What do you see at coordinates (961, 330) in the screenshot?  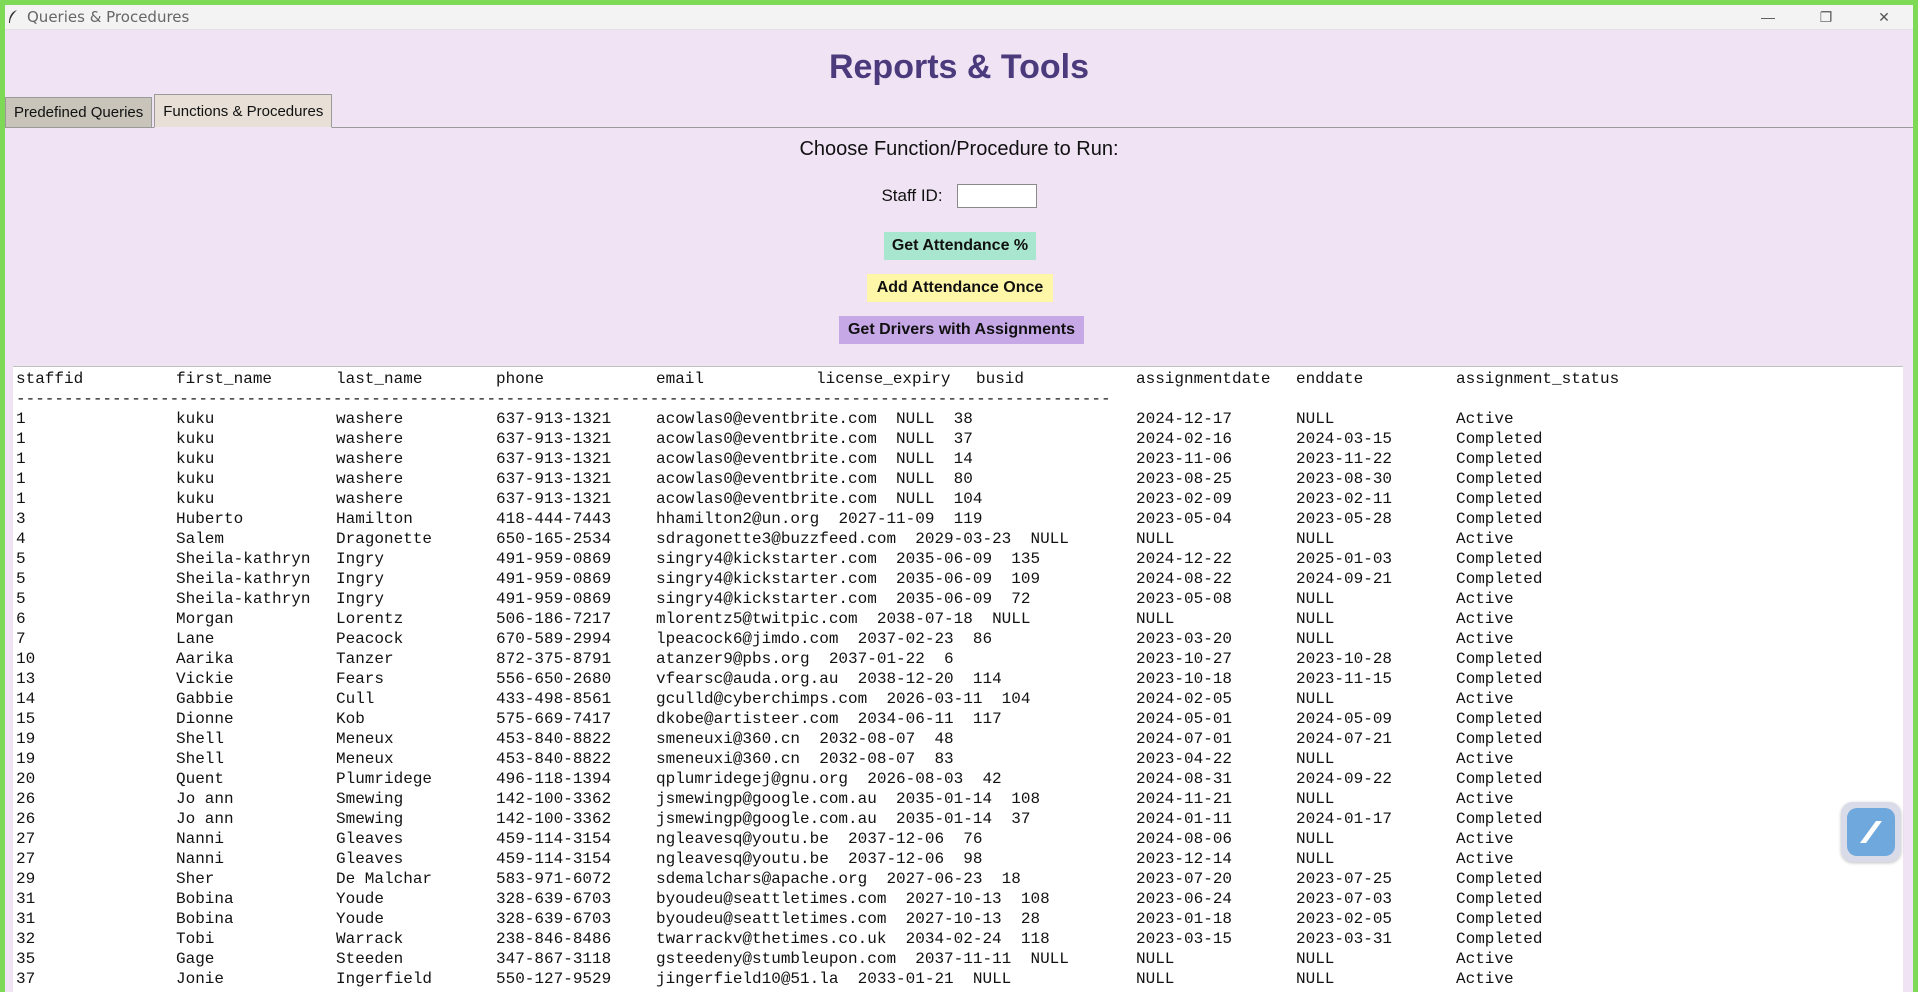 I see `get-drivers-button: Get Drivers with Assignments` at bounding box center [961, 330].